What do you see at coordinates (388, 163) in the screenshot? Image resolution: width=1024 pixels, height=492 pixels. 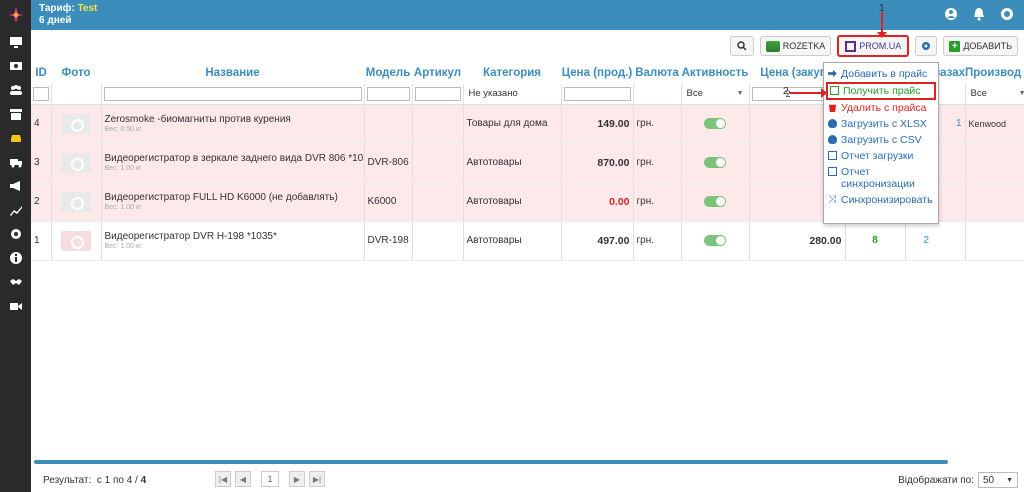 I see `cell-model: DVR-806` at bounding box center [388, 163].